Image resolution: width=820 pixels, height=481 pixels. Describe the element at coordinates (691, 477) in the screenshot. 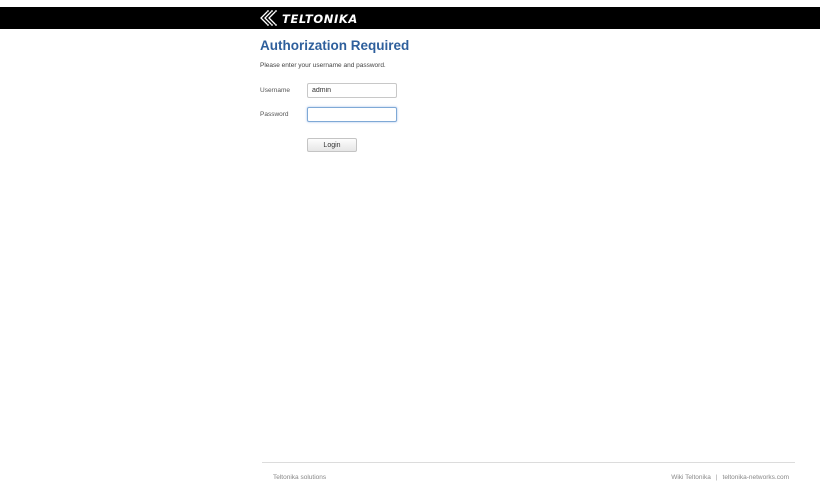

I see `wiki-teltonika-link: Wiki Teltonika` at that location.